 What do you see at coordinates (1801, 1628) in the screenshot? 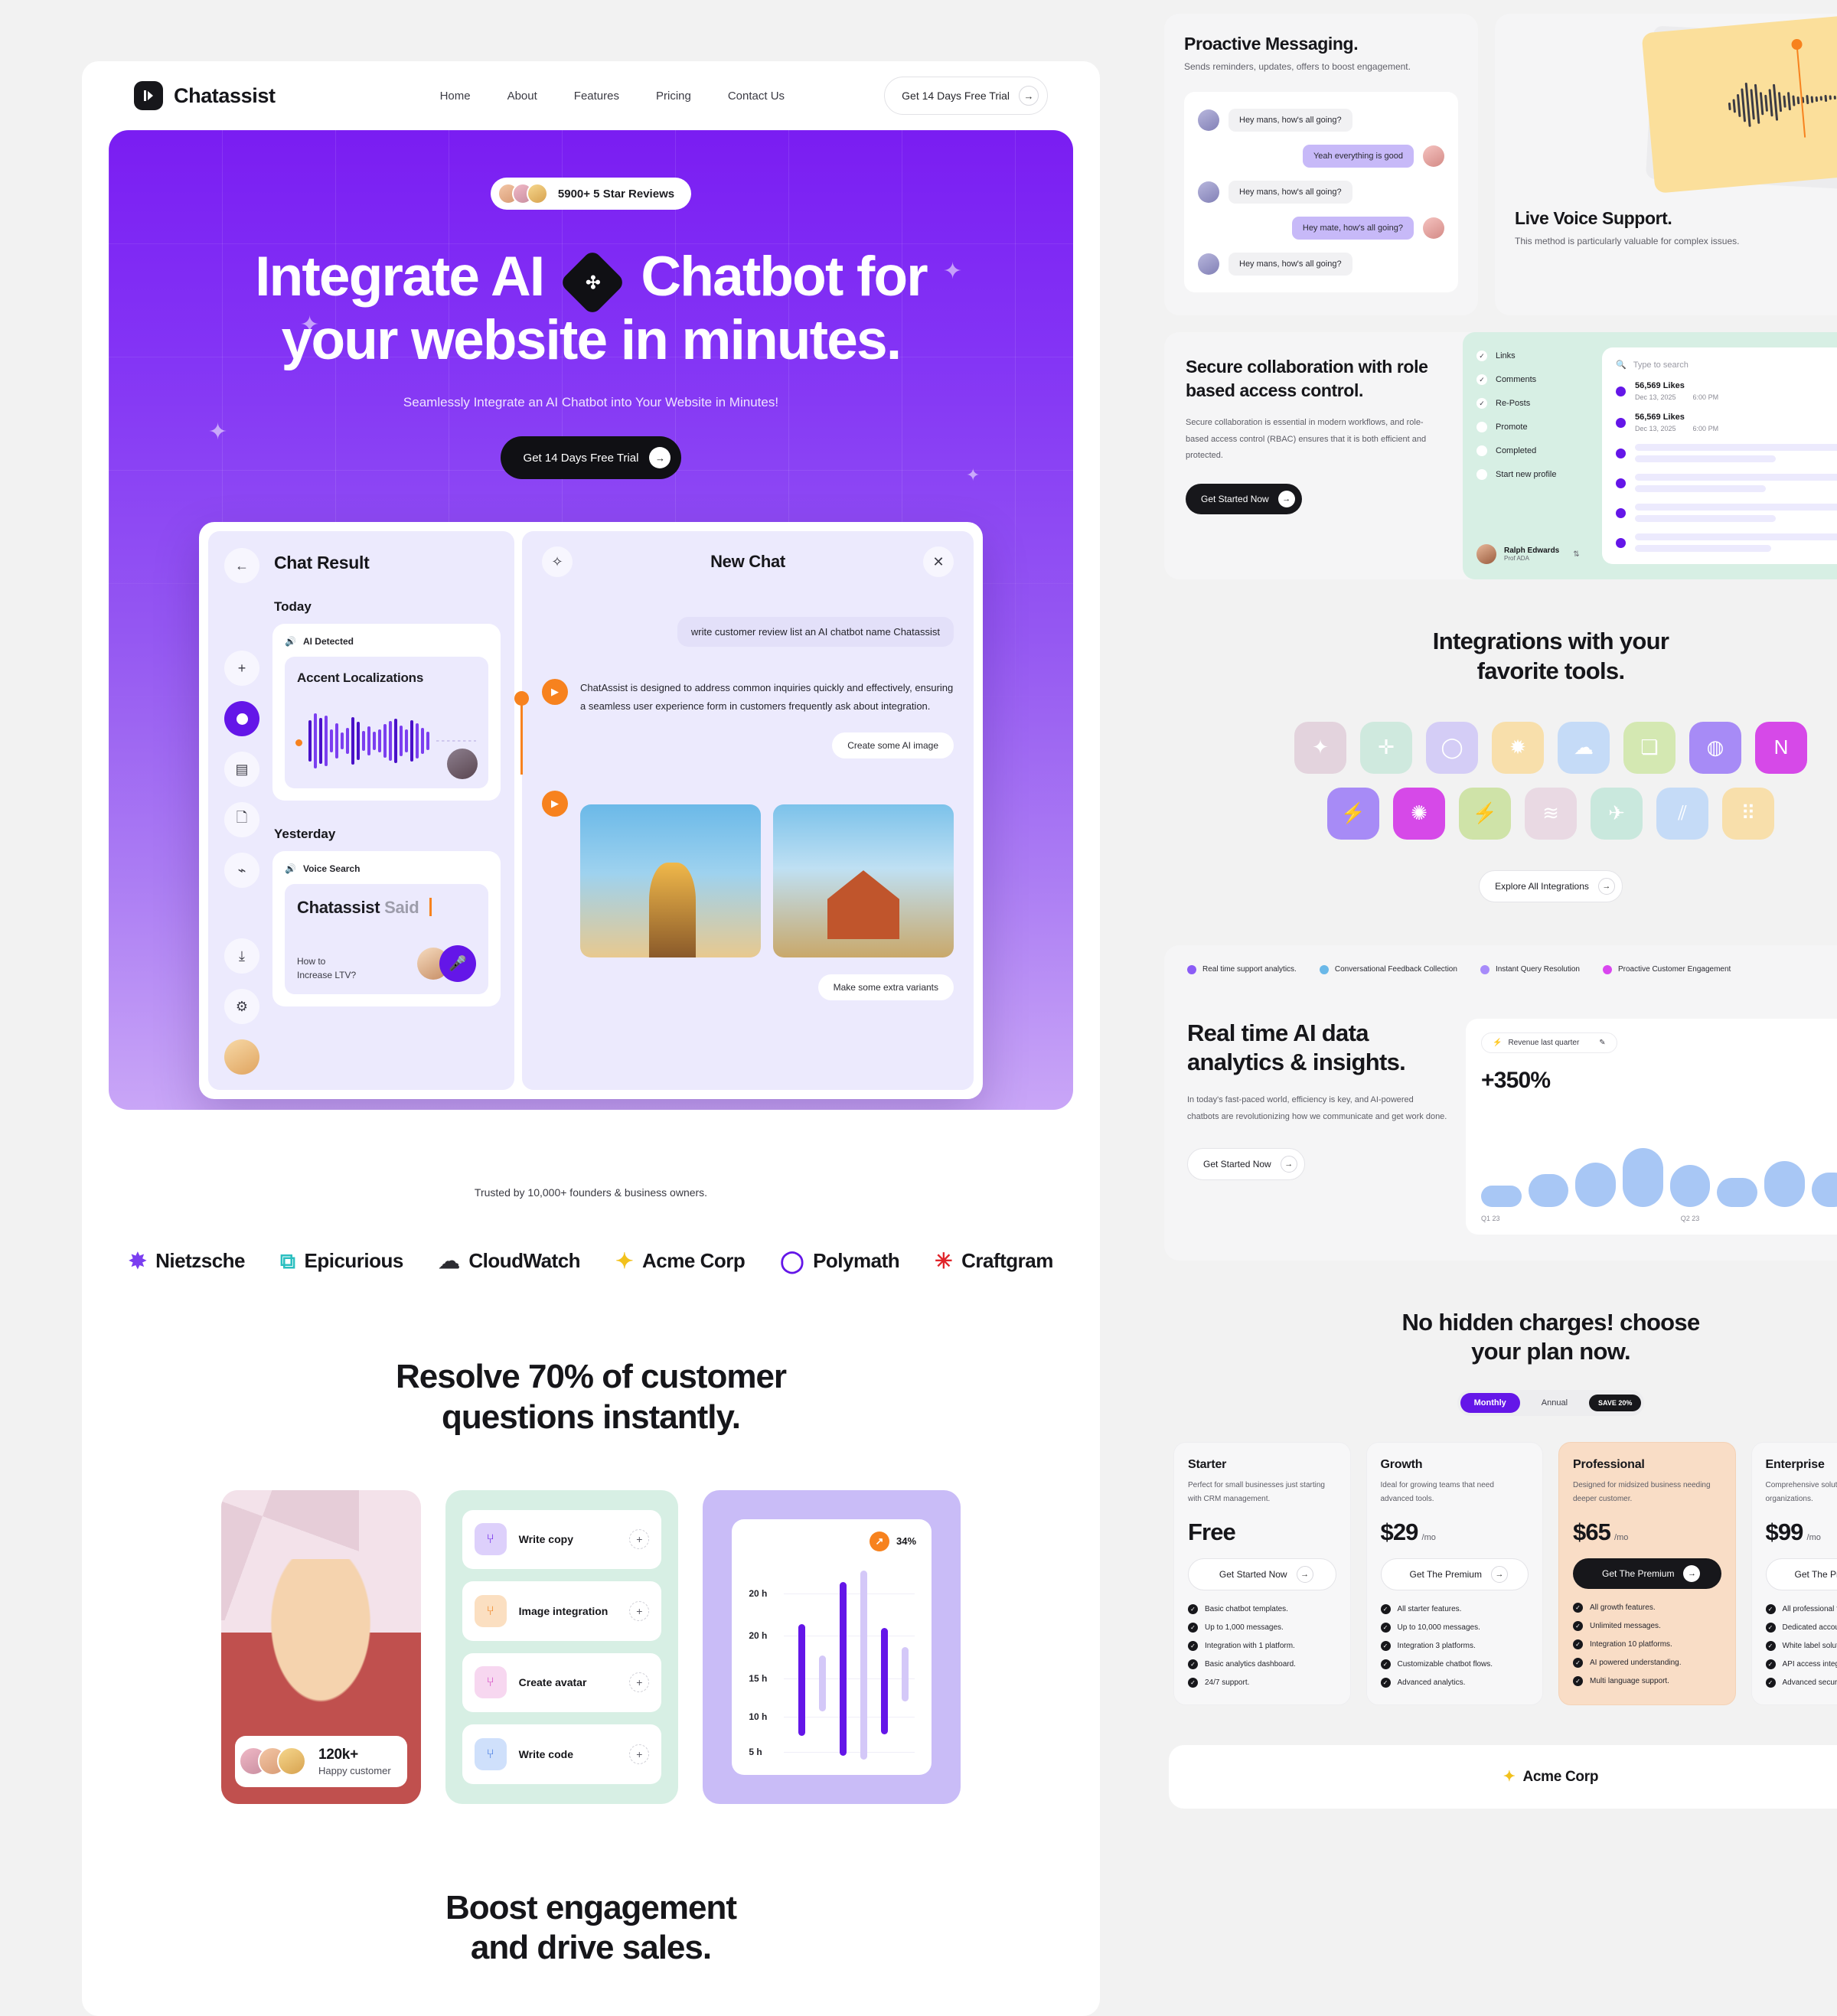
I see `plan-feature: ✓ Dedicated account manager.` at bounding box center [1801, 1628].